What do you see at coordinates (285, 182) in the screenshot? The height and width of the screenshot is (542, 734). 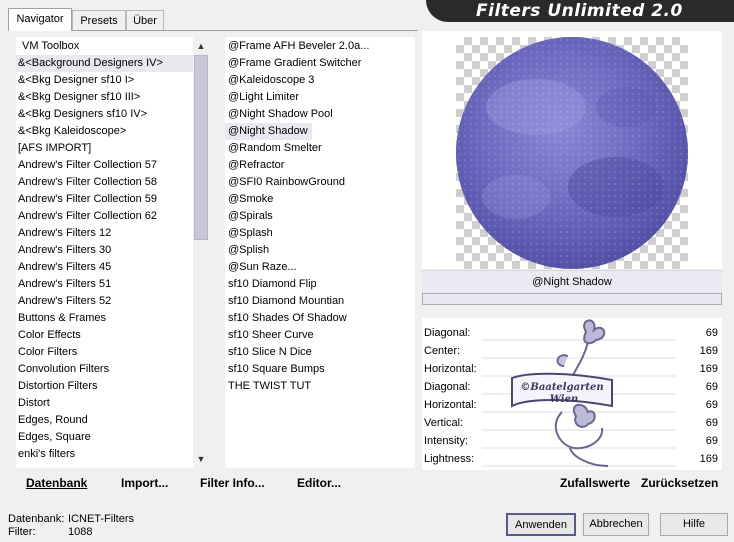 I see `filter-item: @SFI0 RainbowGround` at bounding box center [285, 182].